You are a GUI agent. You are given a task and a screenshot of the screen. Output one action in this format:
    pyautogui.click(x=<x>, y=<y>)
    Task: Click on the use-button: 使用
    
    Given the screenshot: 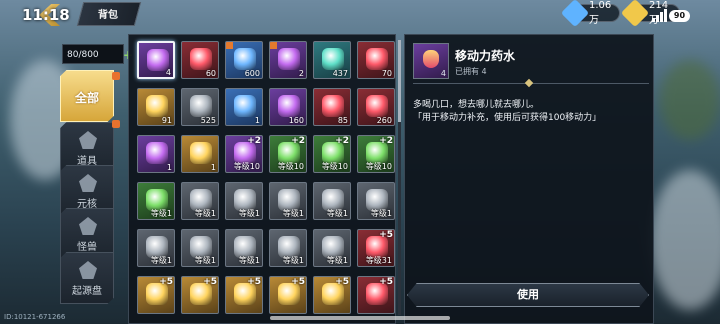 What is the action you would take?
    pyautogui.click(x=528, y=295)
    